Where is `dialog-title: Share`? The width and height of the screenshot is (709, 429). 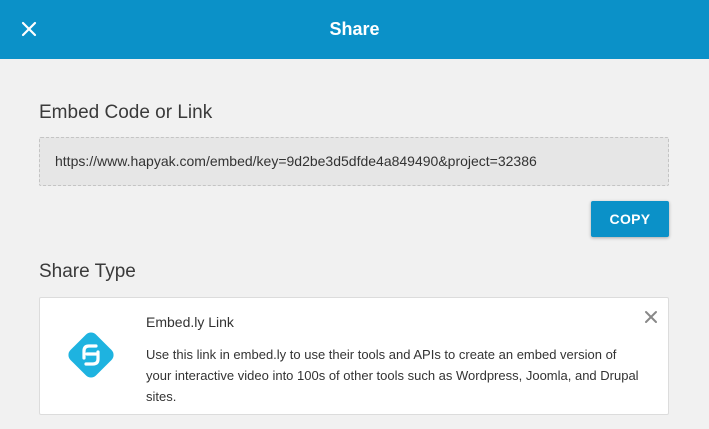 dialog-title: Share is located at coordinates (354, 29).